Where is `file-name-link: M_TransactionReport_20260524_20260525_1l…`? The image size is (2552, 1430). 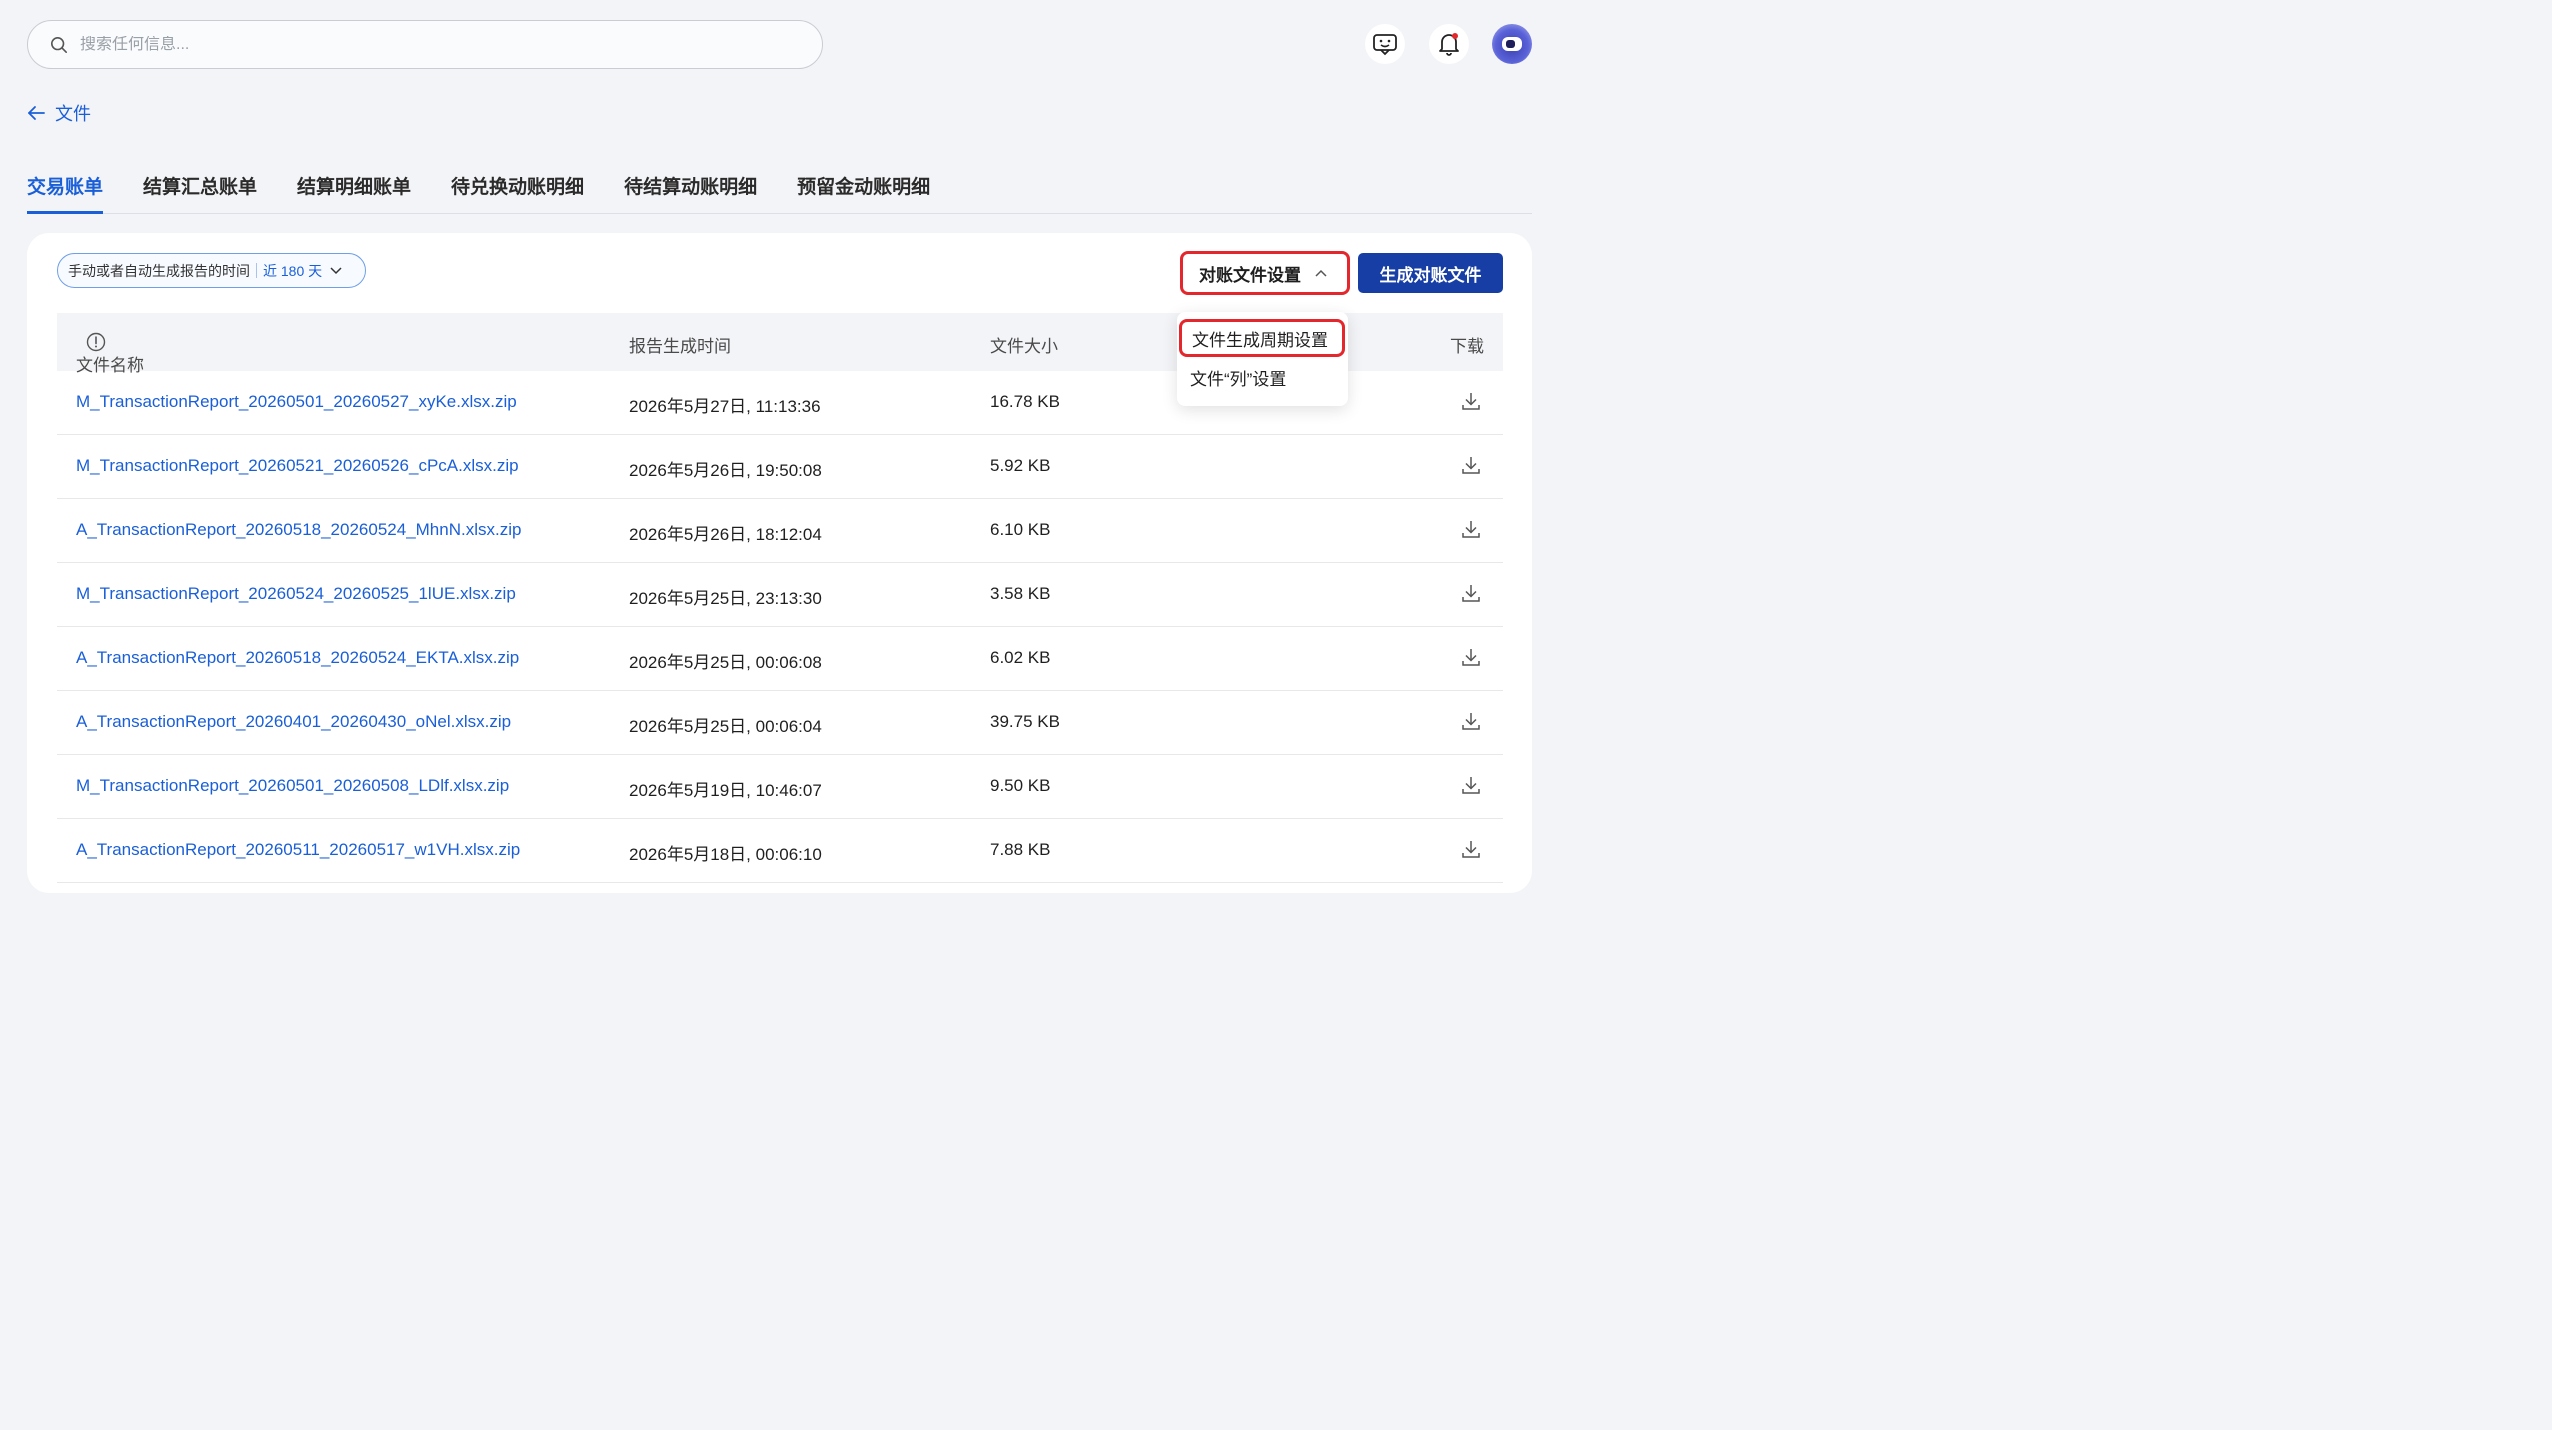
file-name-link: M_TransactionReport_20260524_20260525_1l… is located at coordinates (296, 594).